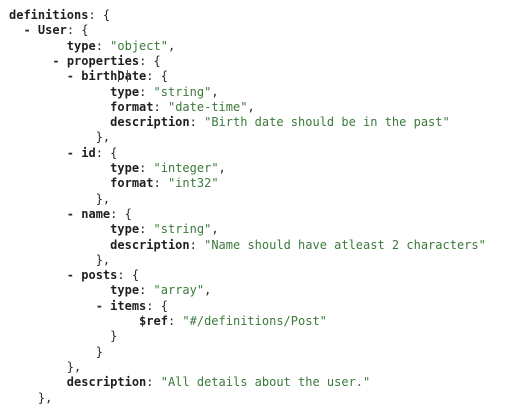 Image resolution: width=507 pixels, height=413 pixels. What do you see at coordinates (88, 306) in the screenshot?
I see `code-line: - items: {` at bounding box center [88, 306].